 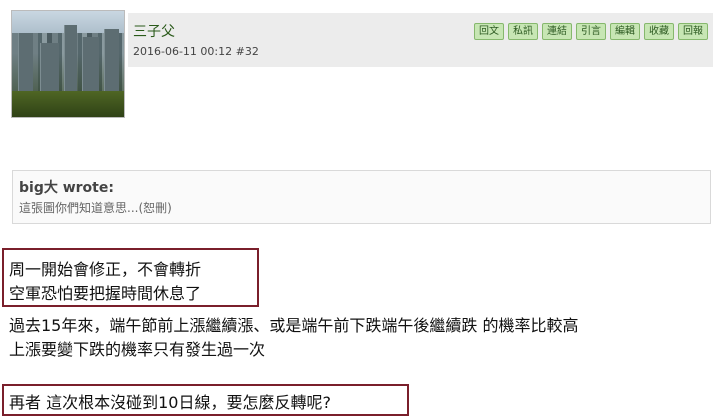 What do you see at coordinates (170, 402) in the screenshot?
I see `post-text-line: 再者 這次根本沒碰到10日線，要怎麼反轉呢?` at bounding box center [170, 402].